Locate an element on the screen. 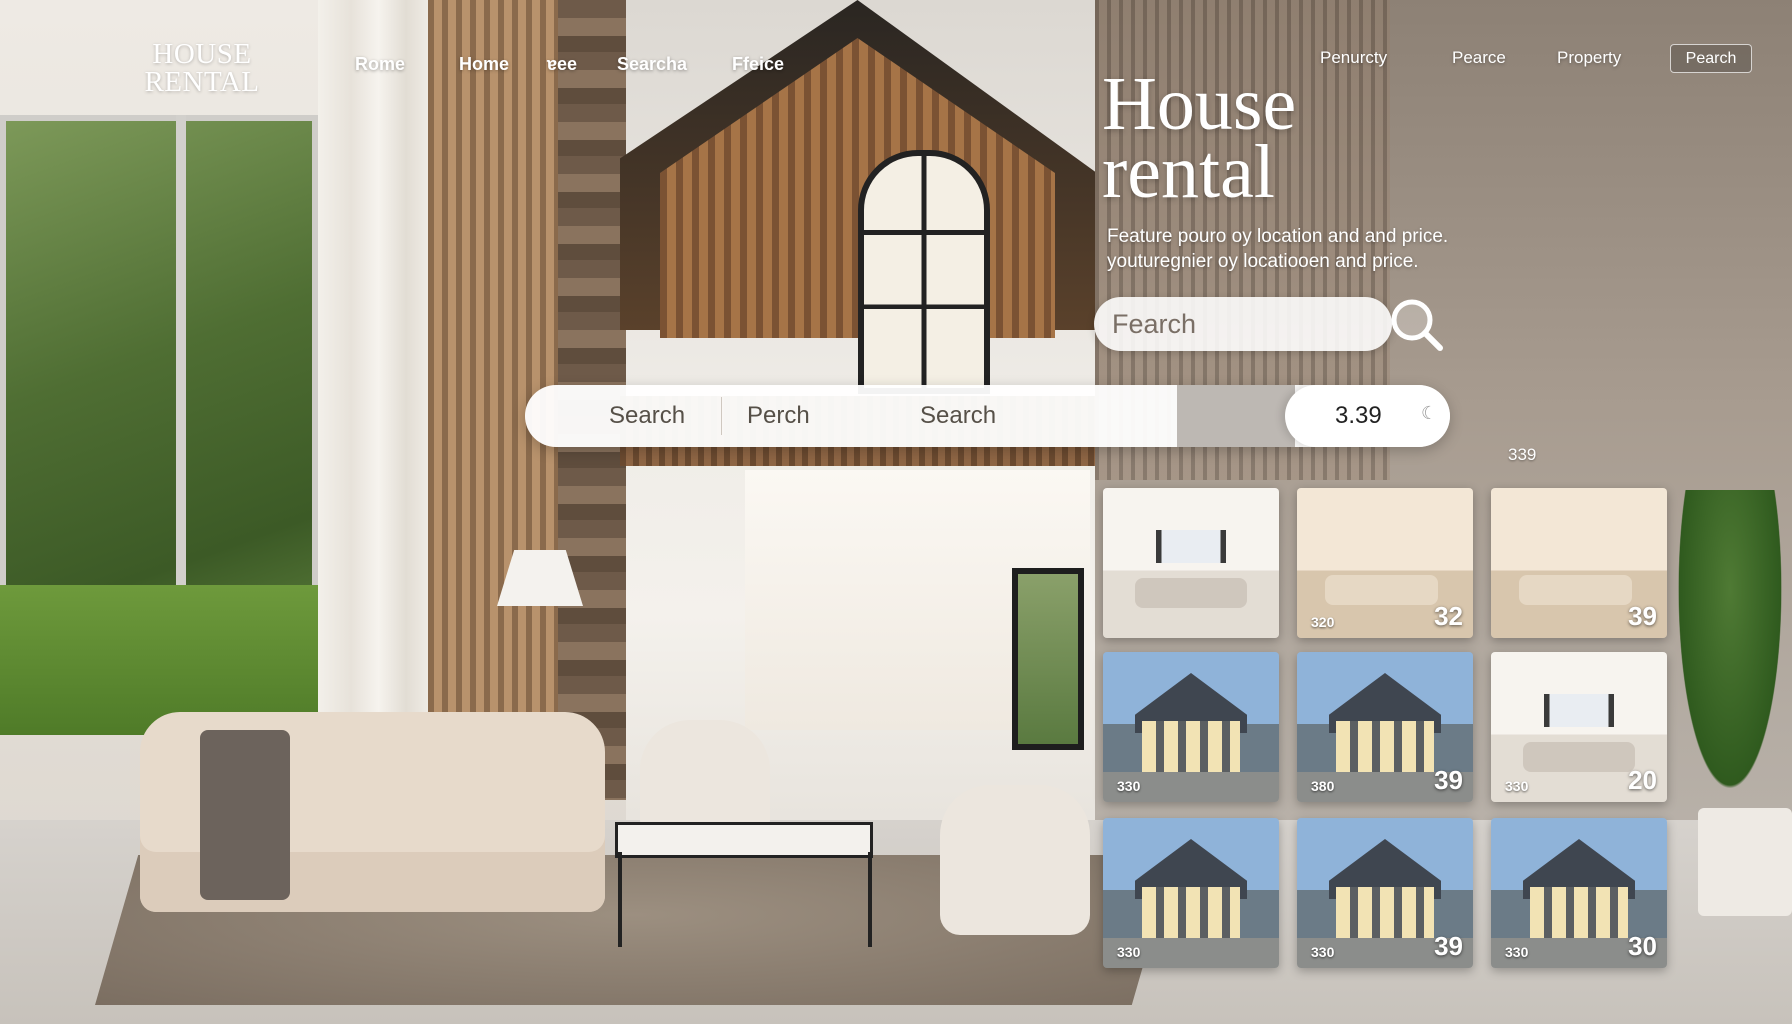 The height and width of the screenshot is (1024, 1792). hero-subtitle-line-1: Feature pouro oy location and and price. is located at coordinates (1278, 236).